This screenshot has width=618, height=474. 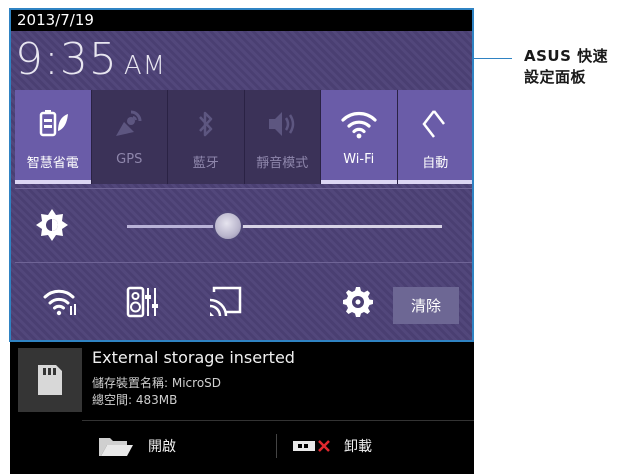 I want to click on open-action: 開啟, so click(x=137, y=446).